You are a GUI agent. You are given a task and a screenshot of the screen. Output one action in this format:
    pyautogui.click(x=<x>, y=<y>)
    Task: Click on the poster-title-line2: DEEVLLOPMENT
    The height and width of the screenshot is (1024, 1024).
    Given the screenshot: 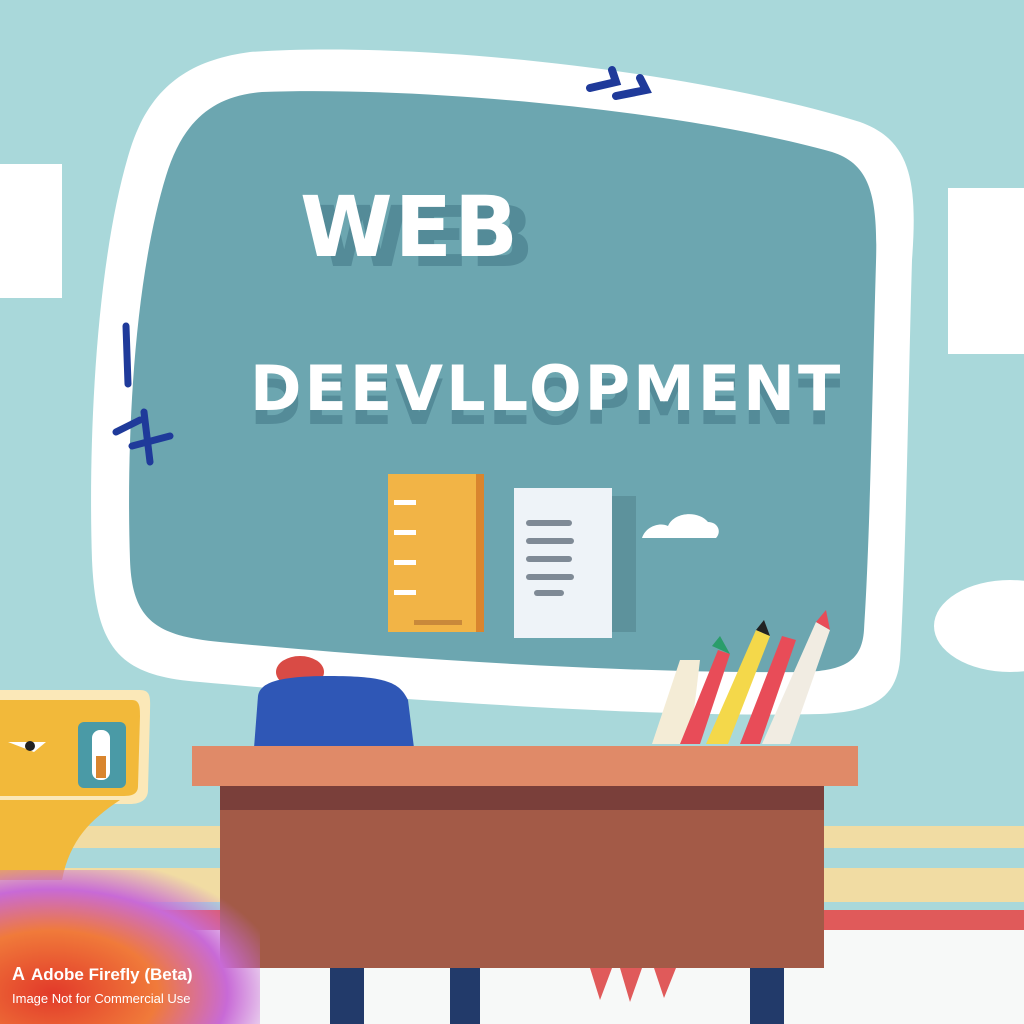 What is the action you would take?
    pyautogui.click(x=547, y=388)
    